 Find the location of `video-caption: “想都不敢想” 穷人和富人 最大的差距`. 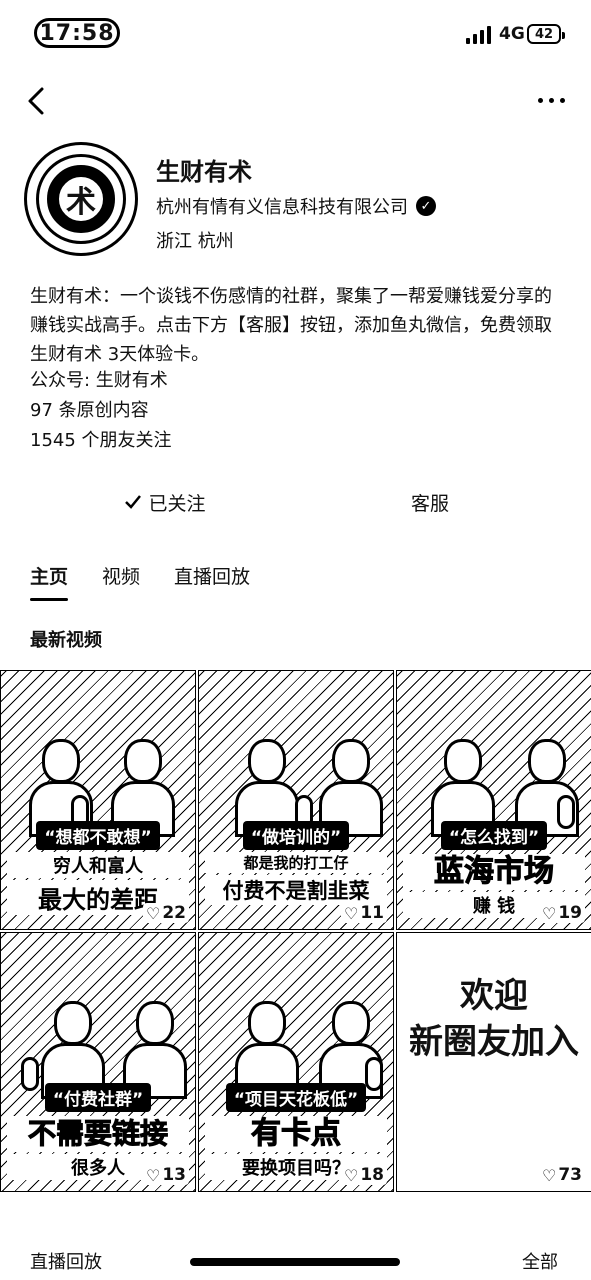

video-caption: “想都不敢想” 穷人和富人 最大的差距 is located at coordinates (98, 868).